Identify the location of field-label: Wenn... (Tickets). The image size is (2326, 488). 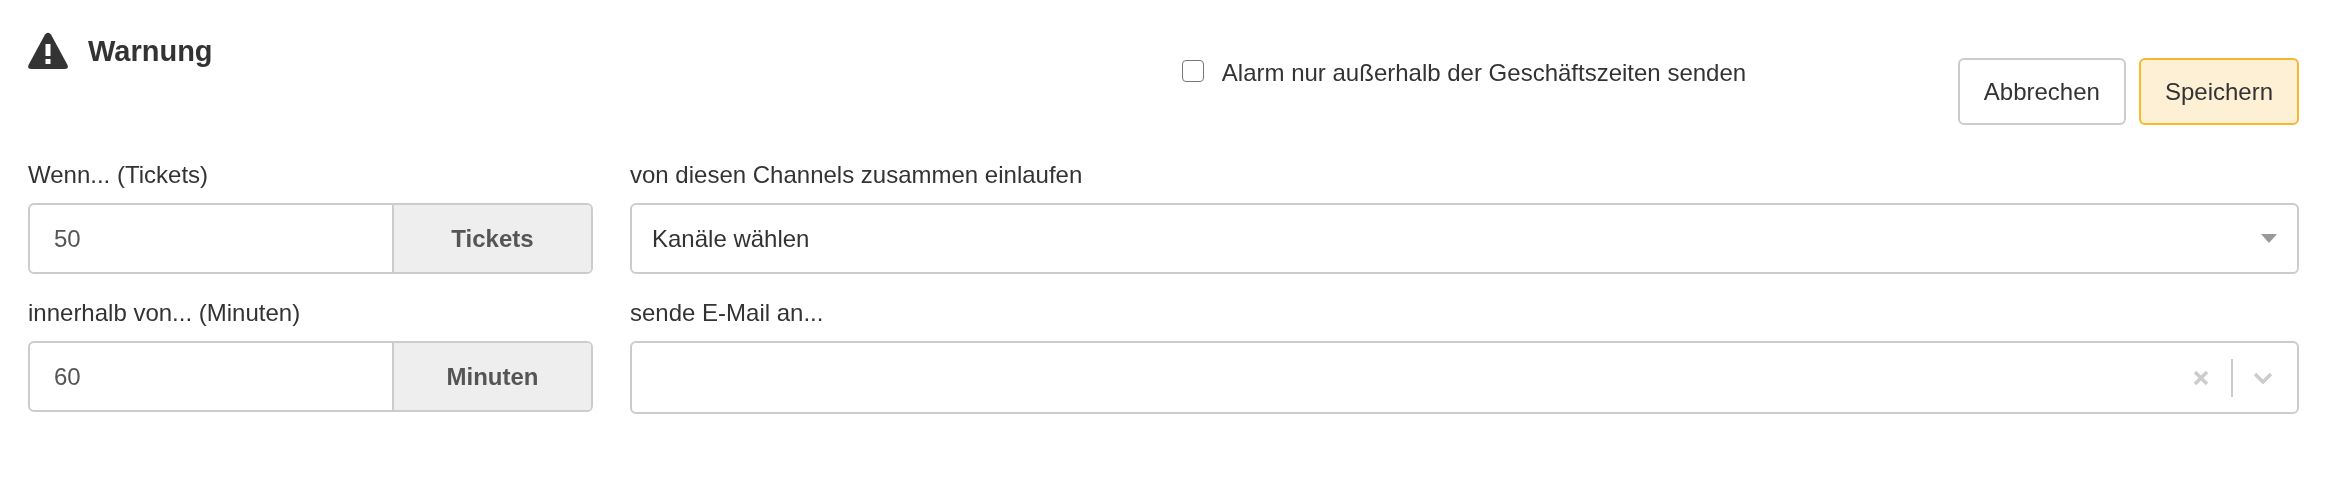
(119, 175).